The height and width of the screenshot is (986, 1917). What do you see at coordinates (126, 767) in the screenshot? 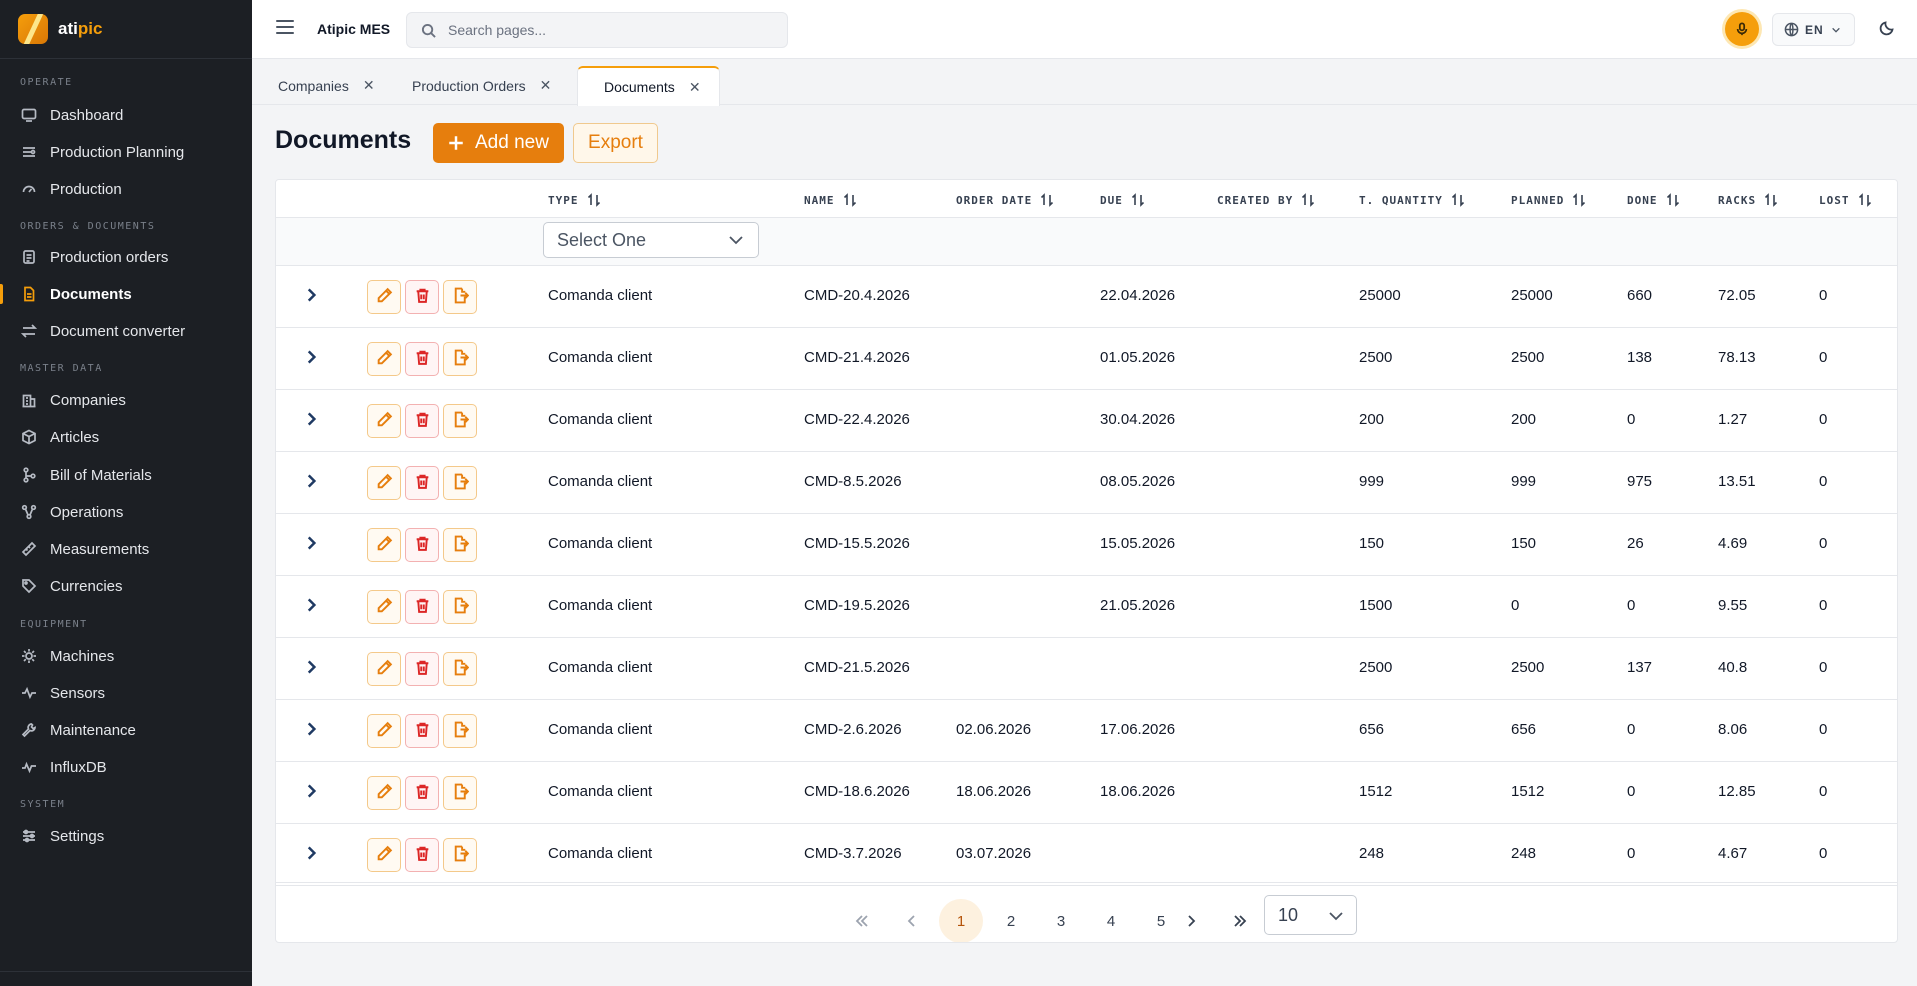
I see `sidebar-item-influxdb: InfluxDB` at bounding box center [126, 767].